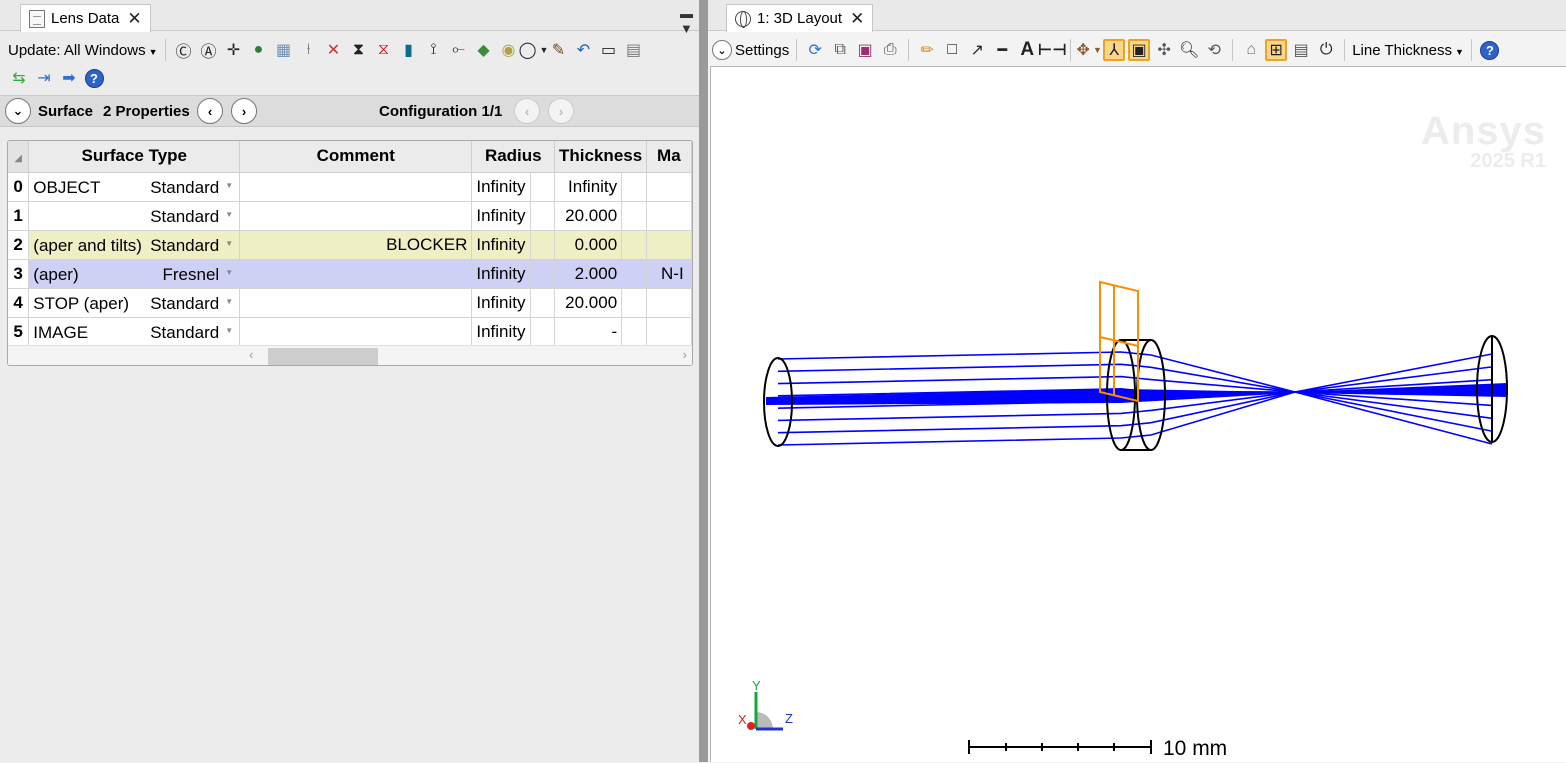  I want to click on row-number: 4, so click(19, 303).